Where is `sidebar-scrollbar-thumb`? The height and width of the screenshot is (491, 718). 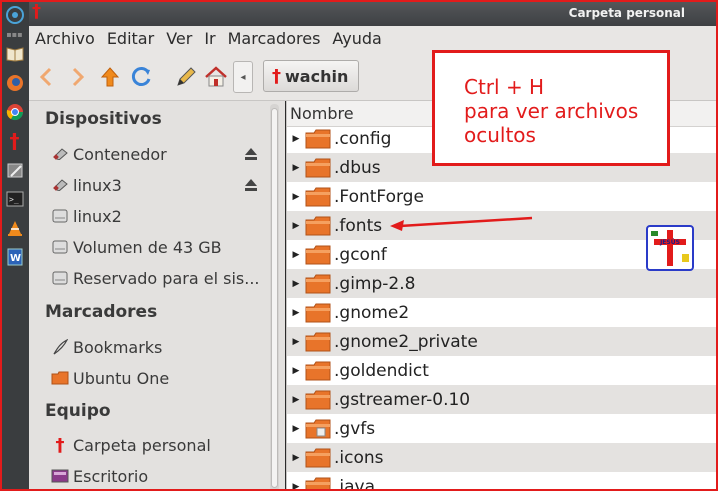 sidebar-scrollbar-thumb is located at coordinates (274, 298).